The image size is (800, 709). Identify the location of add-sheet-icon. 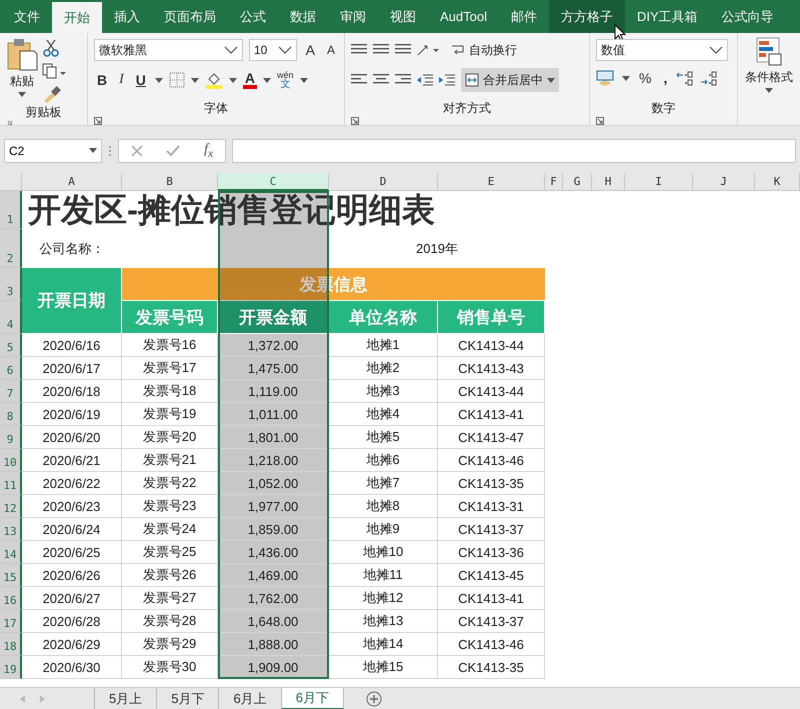
(374, 699).